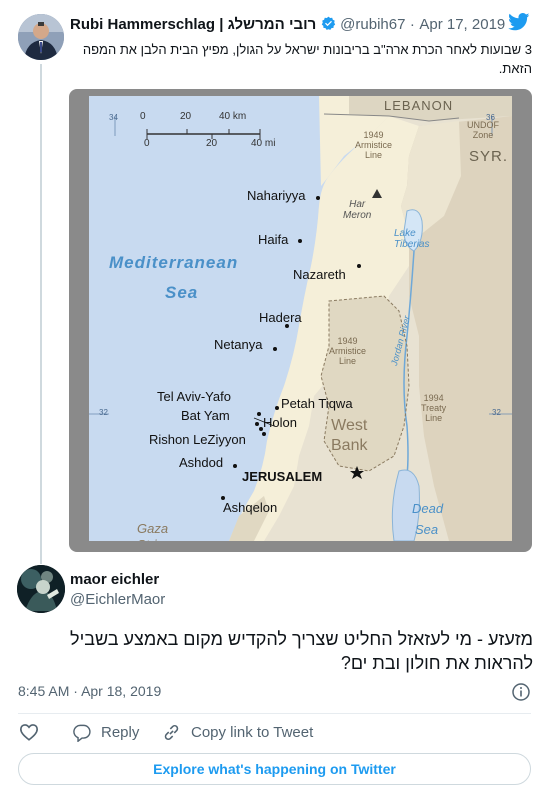 The image size is (550, 802). Describe the element at coordinates (419, 105) in the screenshot. I see `label-lebanon: LEBANON` at that location.